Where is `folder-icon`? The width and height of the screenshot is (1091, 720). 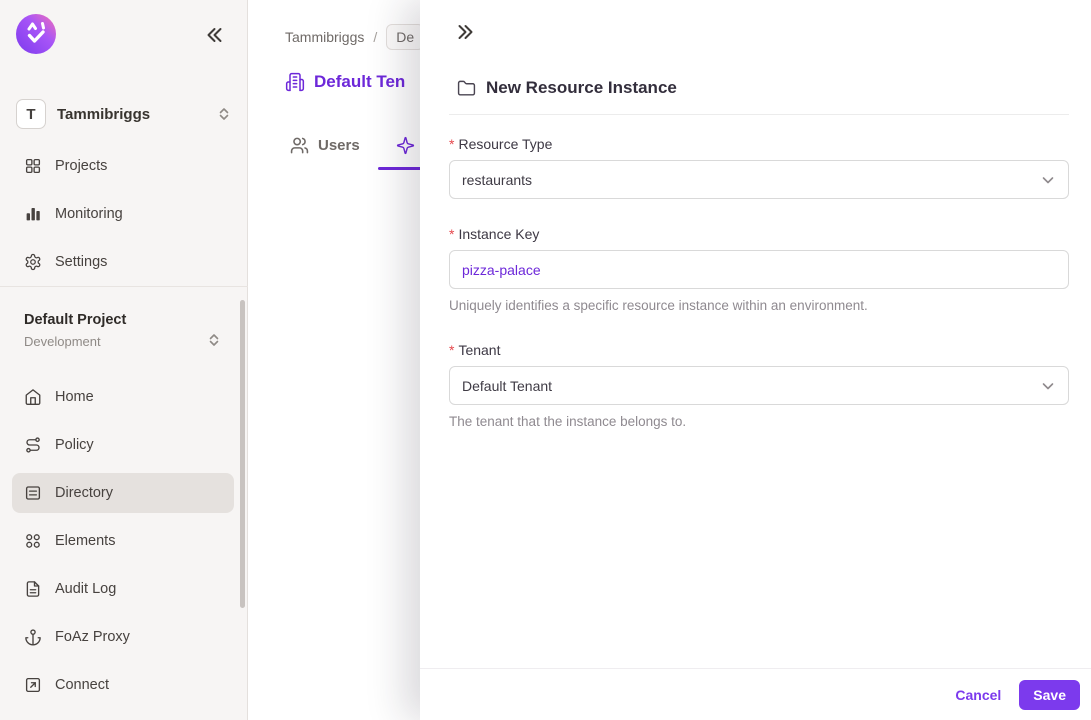 folder-icon is located at coordinates (466, 88).